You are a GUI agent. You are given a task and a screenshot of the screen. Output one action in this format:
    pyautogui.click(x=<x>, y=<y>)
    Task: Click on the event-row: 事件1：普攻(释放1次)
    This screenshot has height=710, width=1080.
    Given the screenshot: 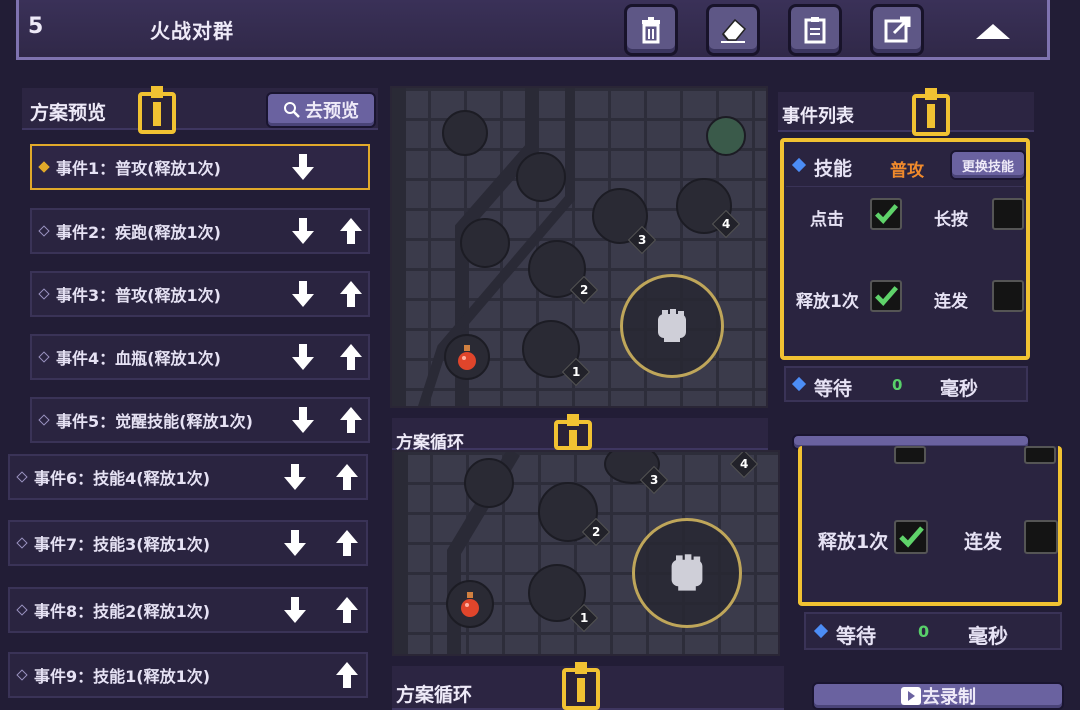 What is the action you would take?
    pyautogui.click(x=200, y=167)
    